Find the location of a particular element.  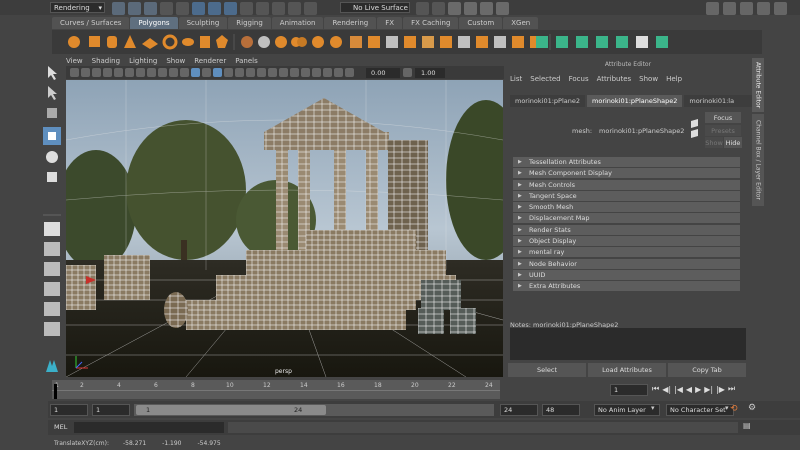

ae-menu-attributes: Attributes is located at coordinates (614, 79).